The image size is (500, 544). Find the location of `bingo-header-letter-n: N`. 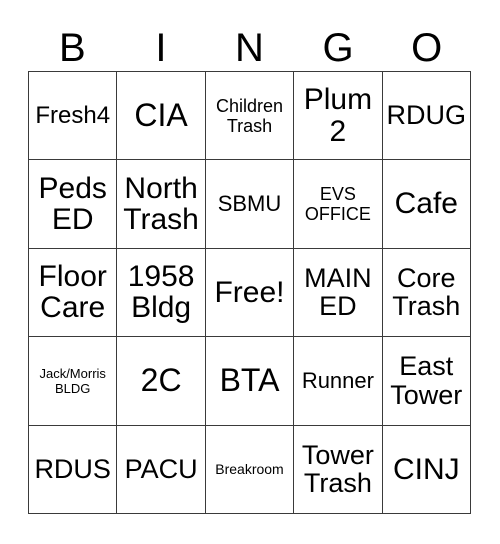

bingo-header-letter-n: N is located at coordinates (249, 48).